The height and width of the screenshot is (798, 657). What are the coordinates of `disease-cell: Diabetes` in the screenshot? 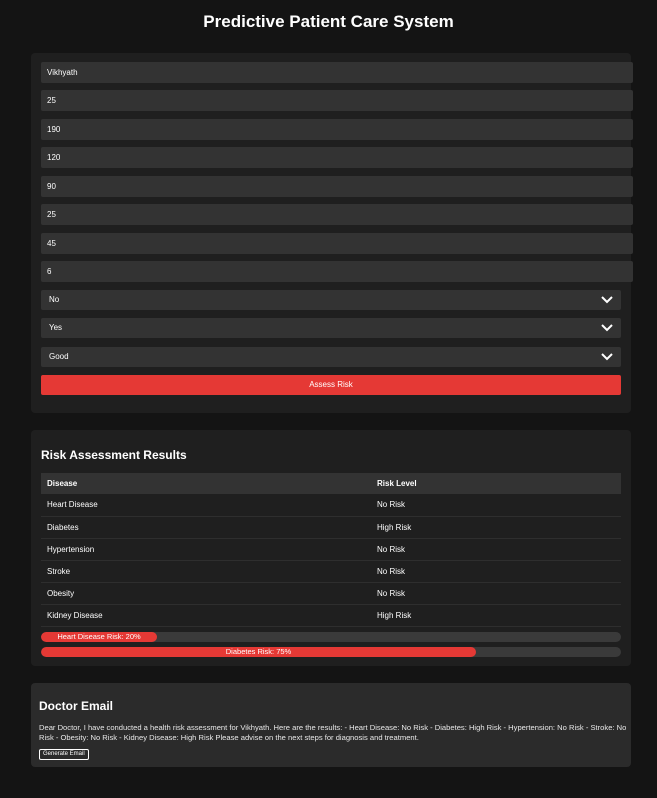 It's located at (205, 527).